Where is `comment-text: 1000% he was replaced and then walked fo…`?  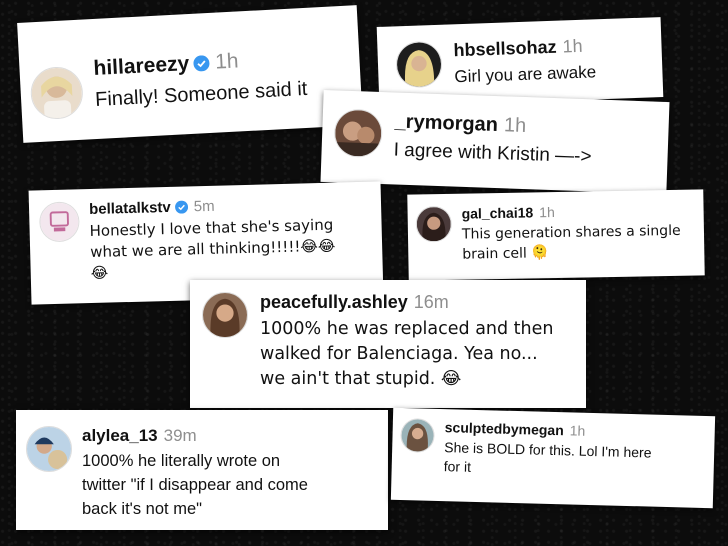 comment-text: 1000% he was replaced and then walked fo… is located at coordinates (407, 354).